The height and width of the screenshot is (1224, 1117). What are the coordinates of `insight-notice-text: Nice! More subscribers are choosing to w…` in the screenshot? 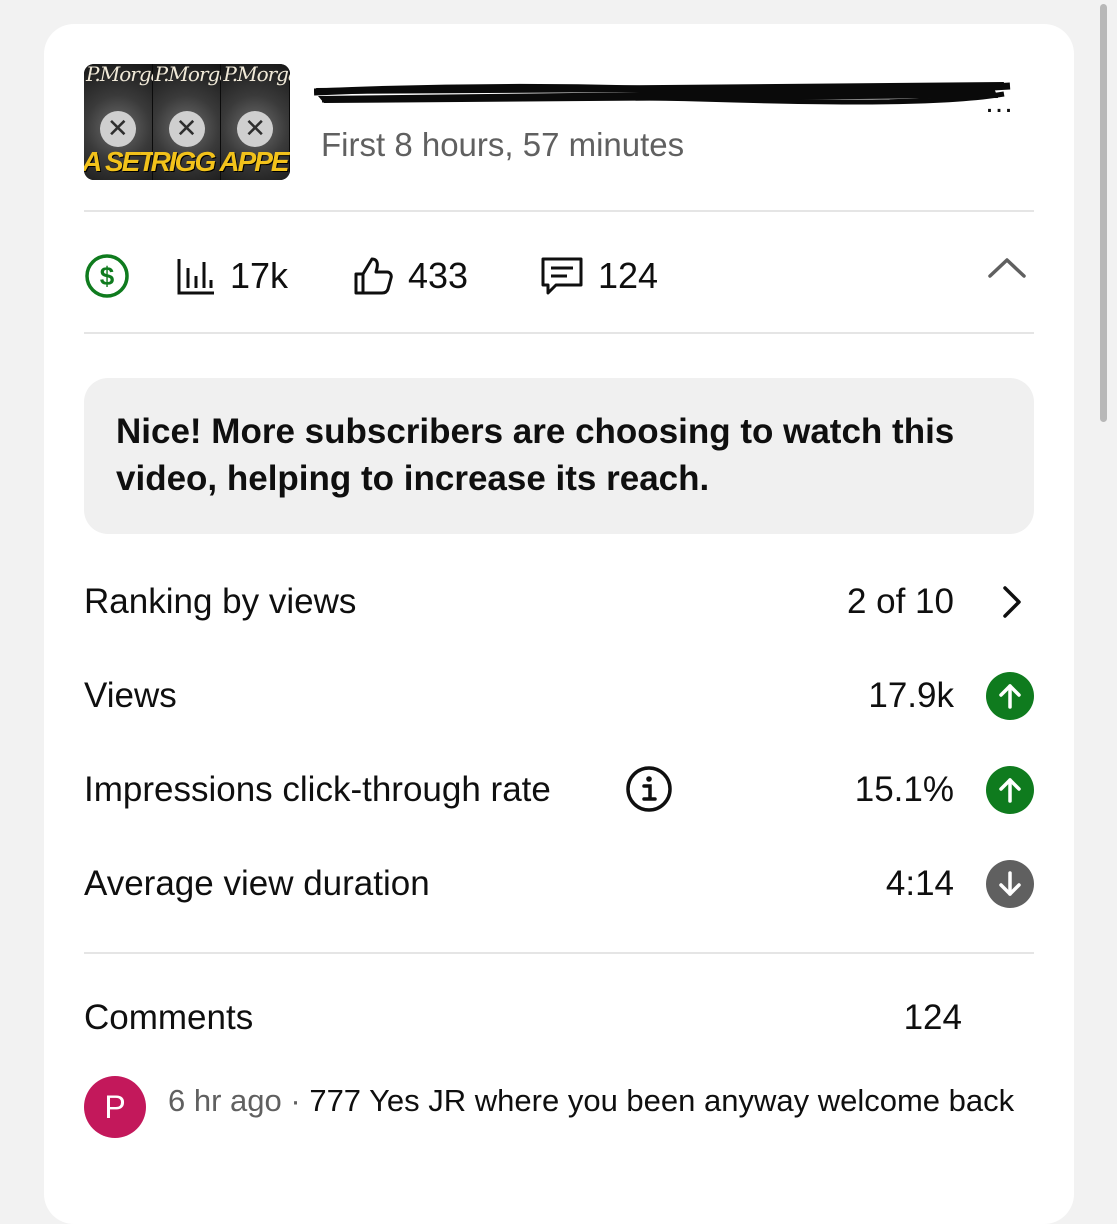 It's located at (535, 455).